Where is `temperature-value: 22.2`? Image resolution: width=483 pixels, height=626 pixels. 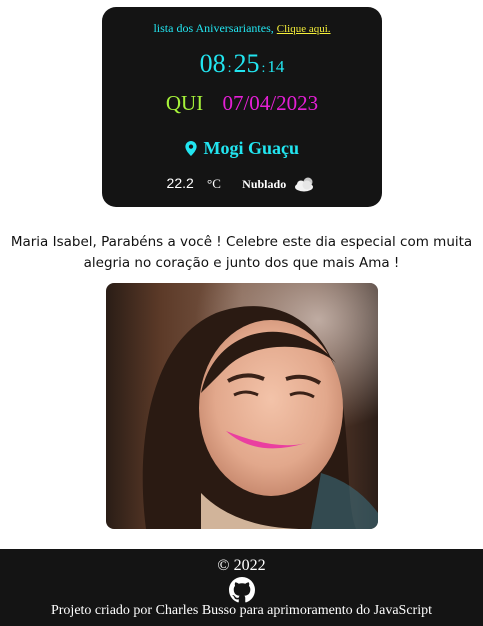
temperature-value: 22.2 is located at coordinates (180, 183).